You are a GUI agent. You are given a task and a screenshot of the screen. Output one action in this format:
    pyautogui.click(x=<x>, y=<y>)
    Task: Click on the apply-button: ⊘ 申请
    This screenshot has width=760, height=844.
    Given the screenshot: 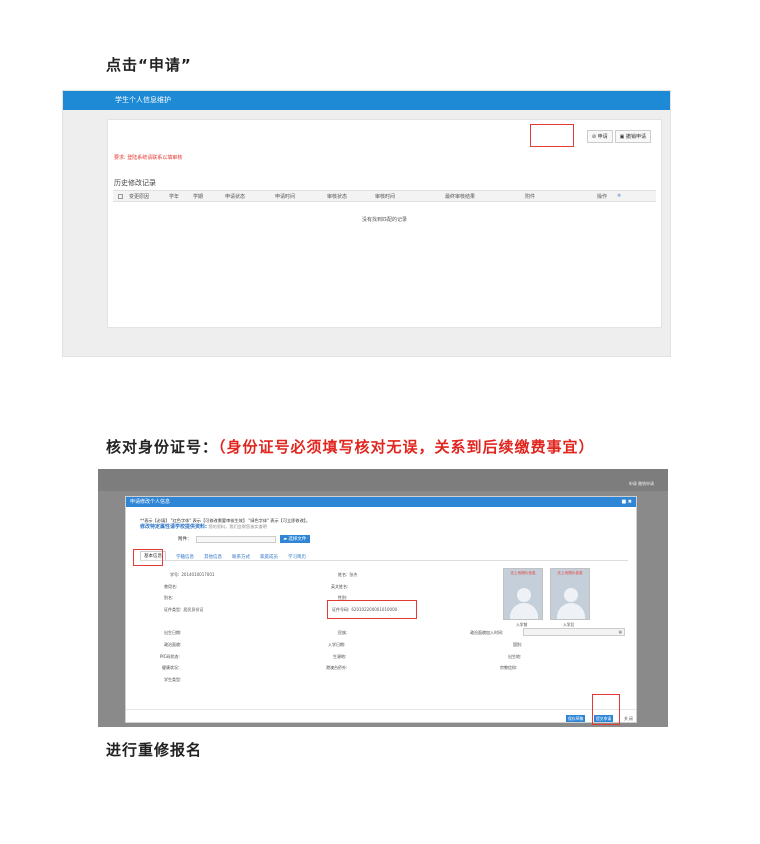 What is the action you would take?
    pyautogui.click(x=599, y=136)
    